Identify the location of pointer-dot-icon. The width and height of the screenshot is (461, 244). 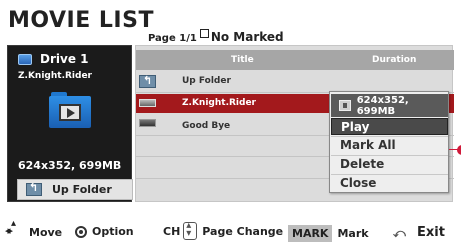
(459, 150).